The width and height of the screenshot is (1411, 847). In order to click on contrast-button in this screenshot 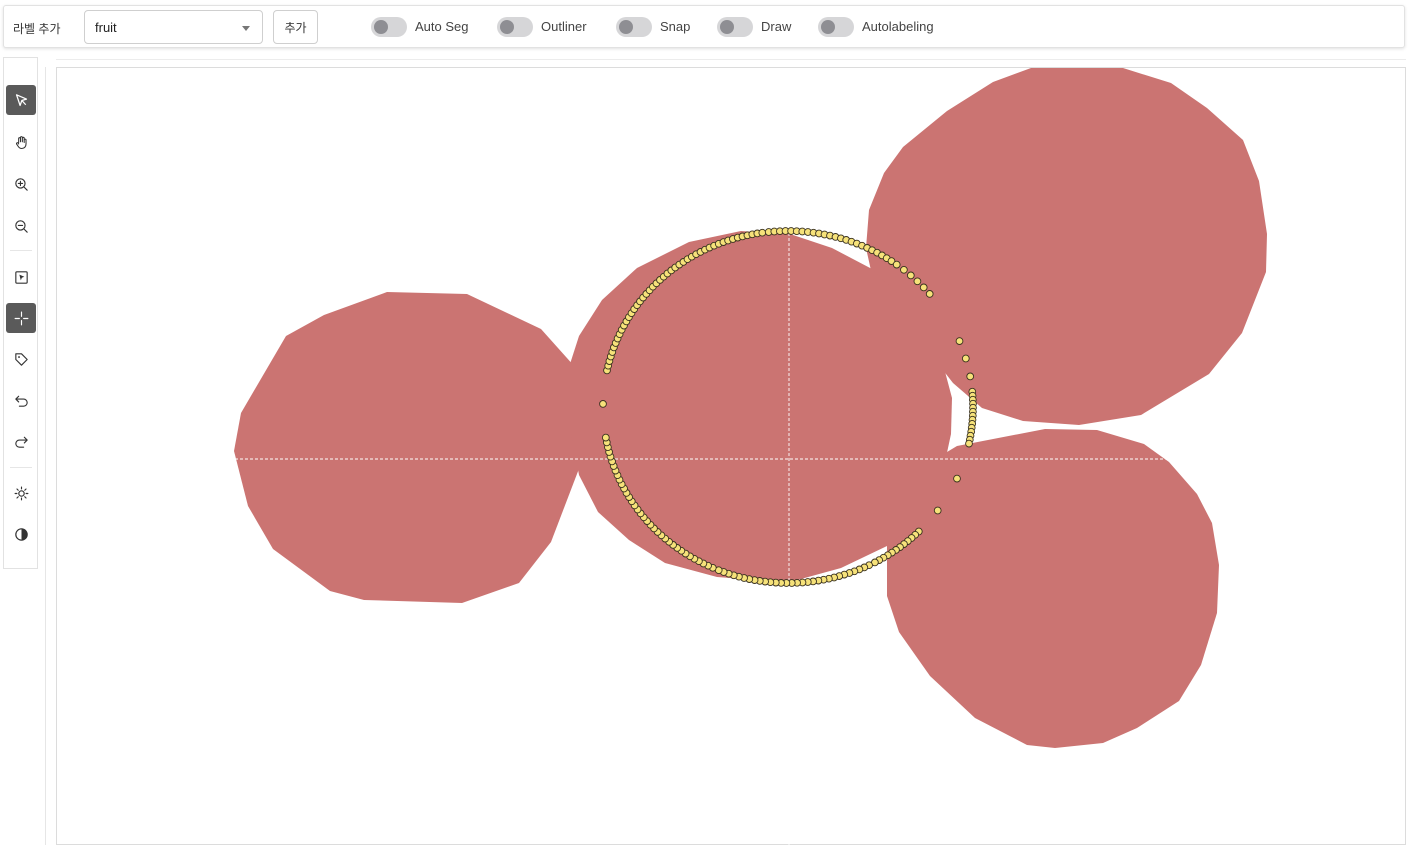, I will do `click(21, 534)`.